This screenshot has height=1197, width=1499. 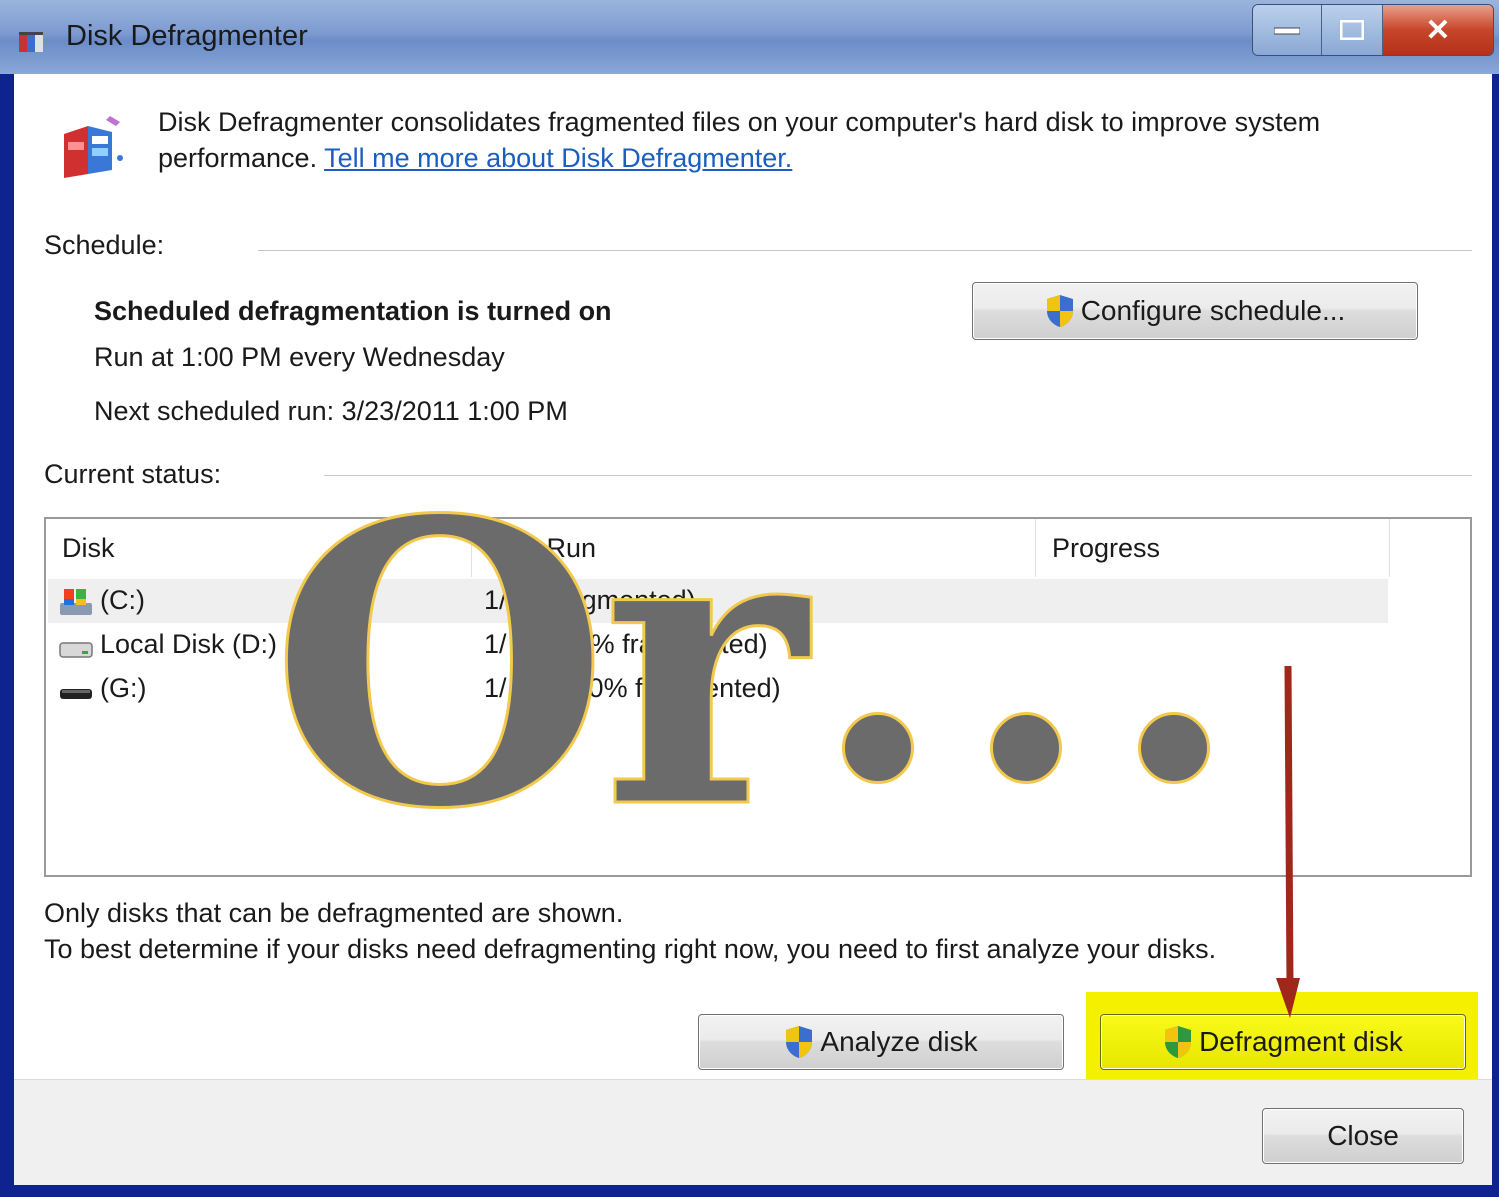 What do you see at coordinates (353, 311) in the screenshot?
I see `schedule-status: Scheduled defragmentation is turned on` at bounding box center [353, 311].